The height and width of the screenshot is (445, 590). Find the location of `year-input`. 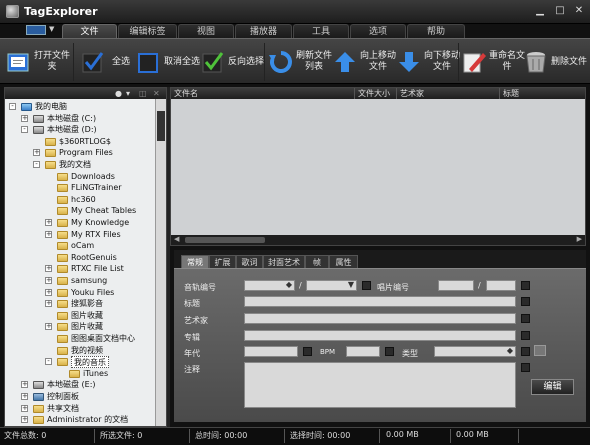

year-input is located at coordinates (271, 351).